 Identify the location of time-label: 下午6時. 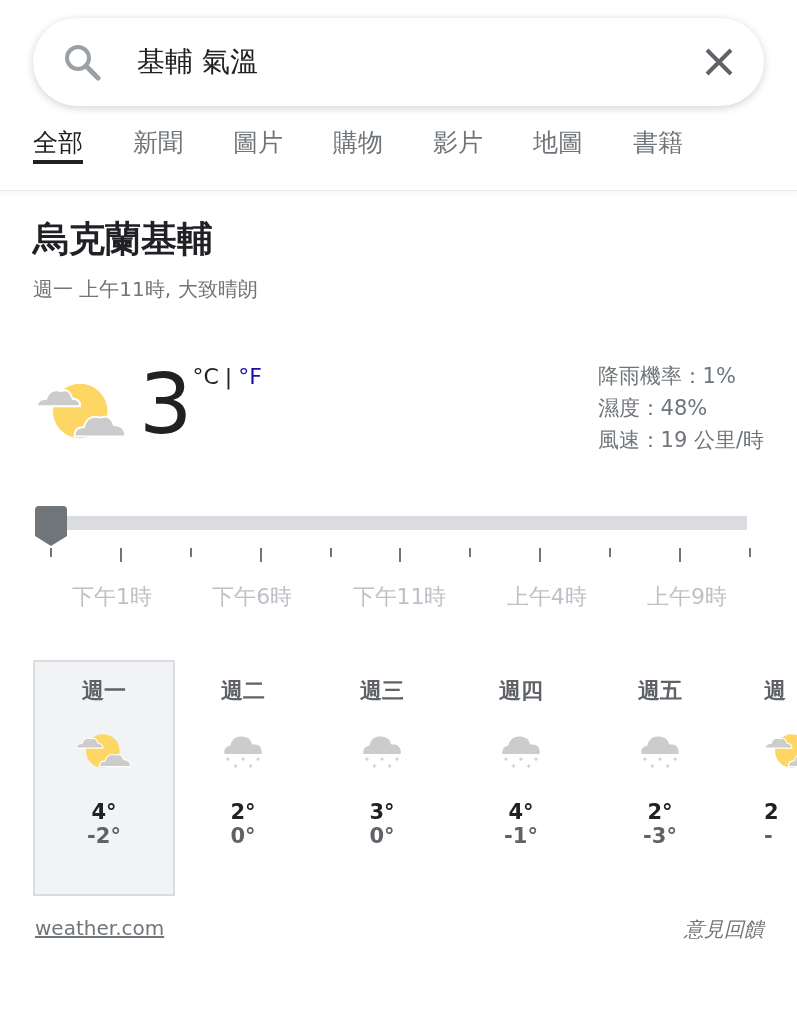
(252, 597).